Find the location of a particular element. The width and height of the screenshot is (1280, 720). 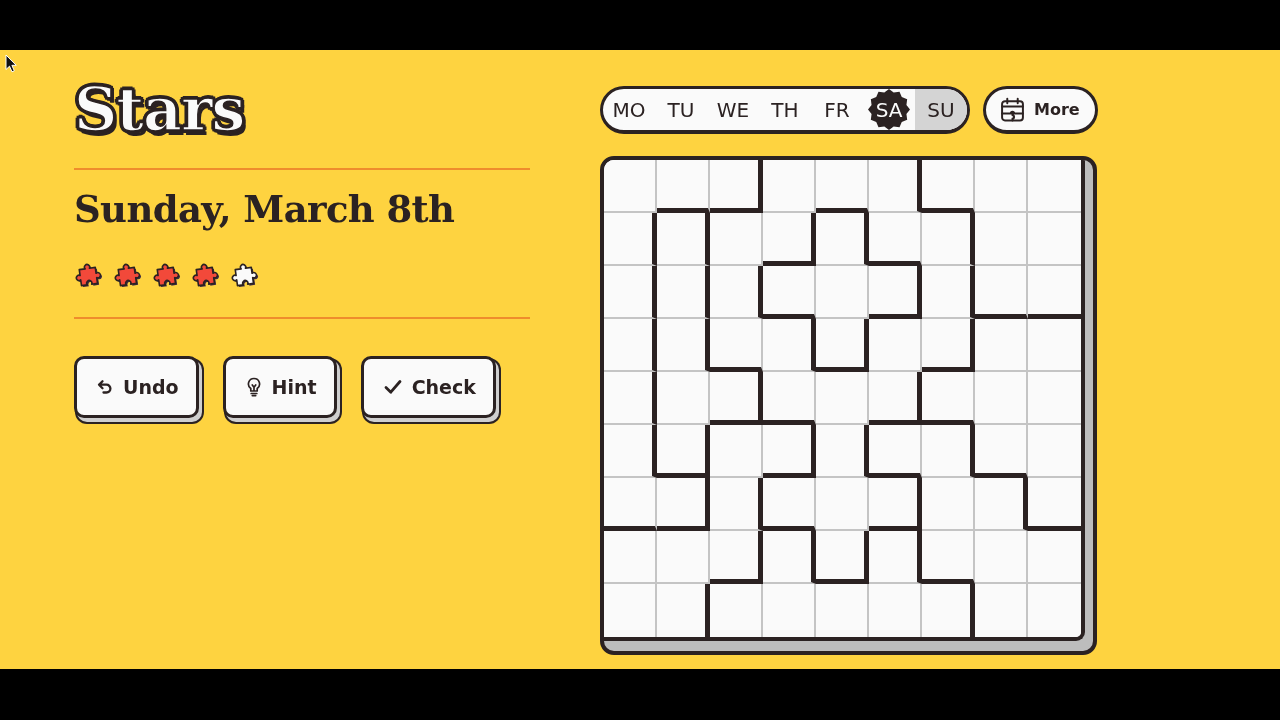

puzzle-date: Sunday, March 8th is located at coordinates (264, 209).